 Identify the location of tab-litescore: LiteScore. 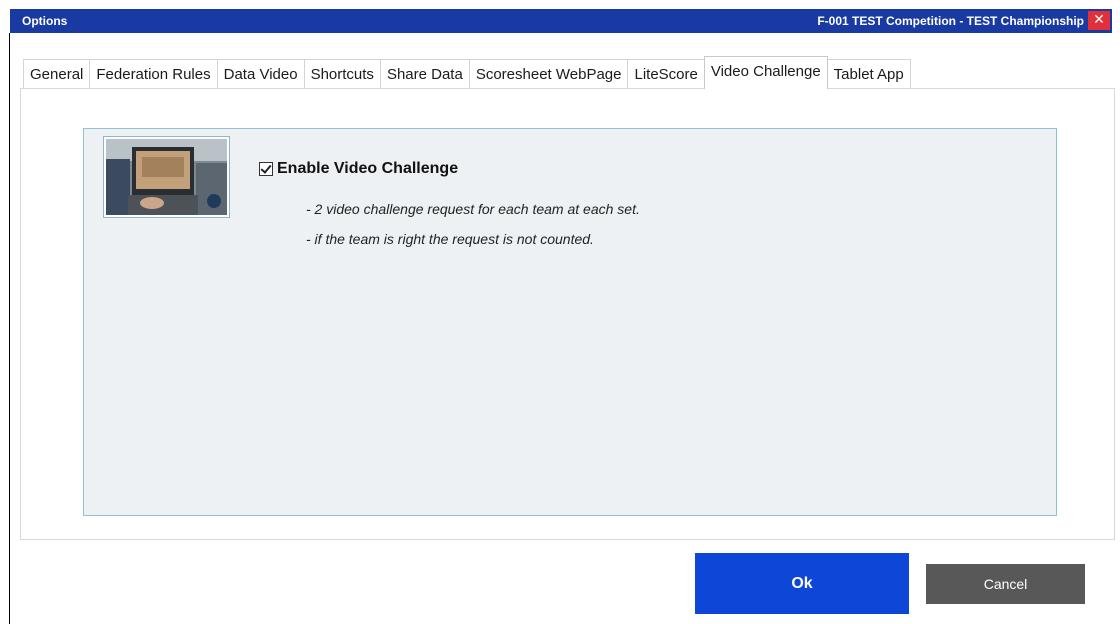
(666, 74).